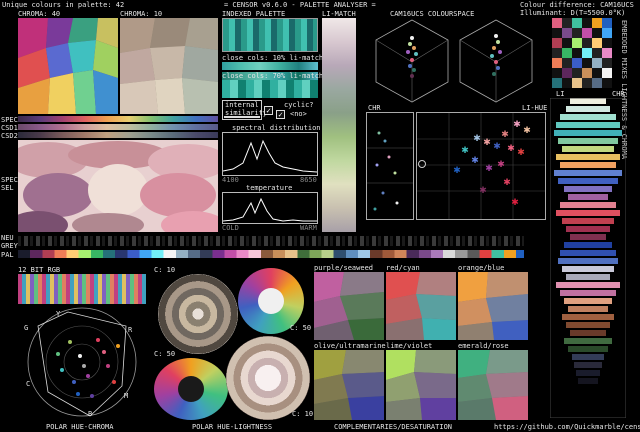 The width and height of the screenshot is (640, 432). Describe the element at coordinates (9, 120) in the screenshot. I see `spec-label: SPEC` at that location.